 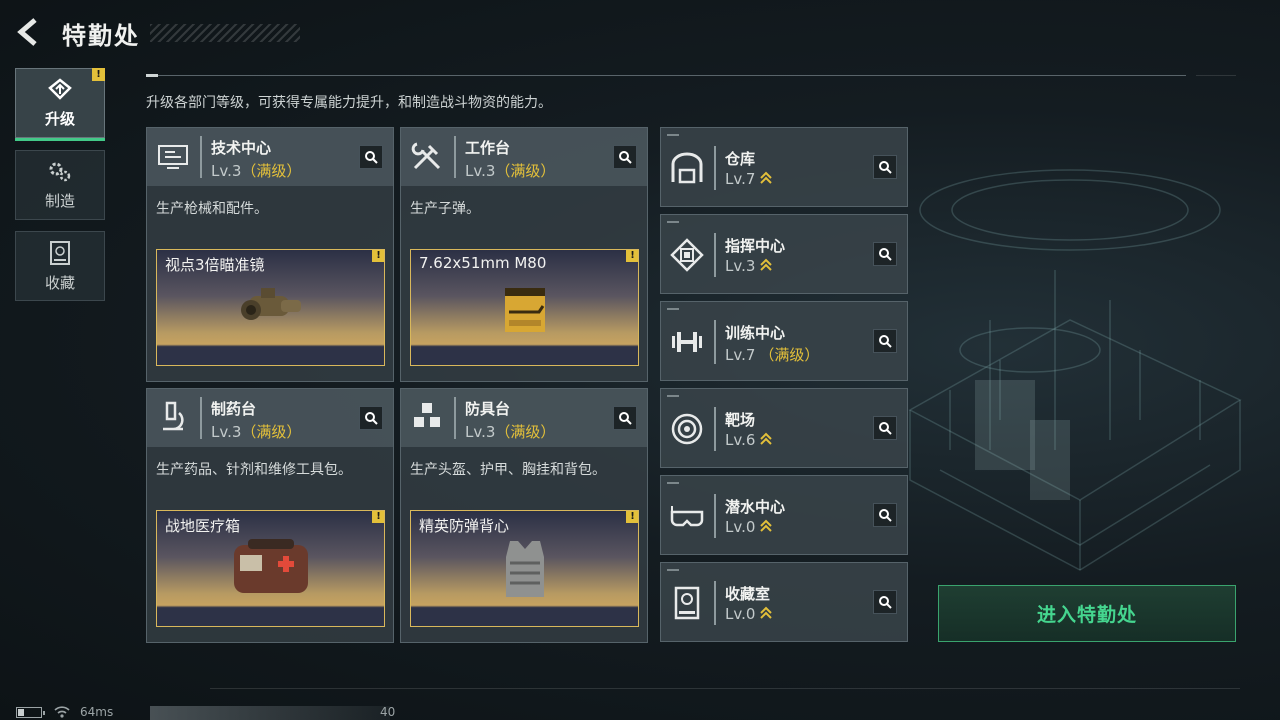 What do you see at coordinates (725, 688) in the screenshot?
I see `frame-line-bottom` at bounding box center [725, 688].